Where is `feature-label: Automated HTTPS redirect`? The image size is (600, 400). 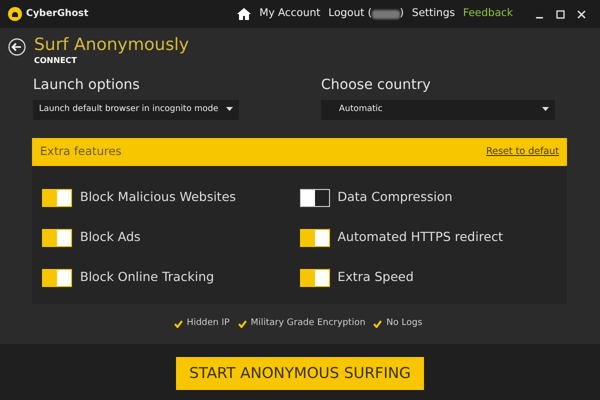 feature-label: Automated HTTPS redirect is located at coordinates (421, 237).